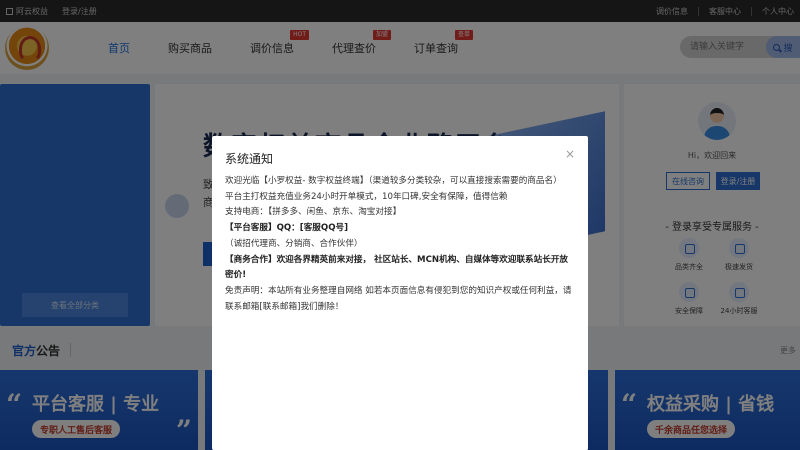 Image resolution: width=800 pixels, height=450 pixels. I want to click on close-icon: ×, so click(570, 154).